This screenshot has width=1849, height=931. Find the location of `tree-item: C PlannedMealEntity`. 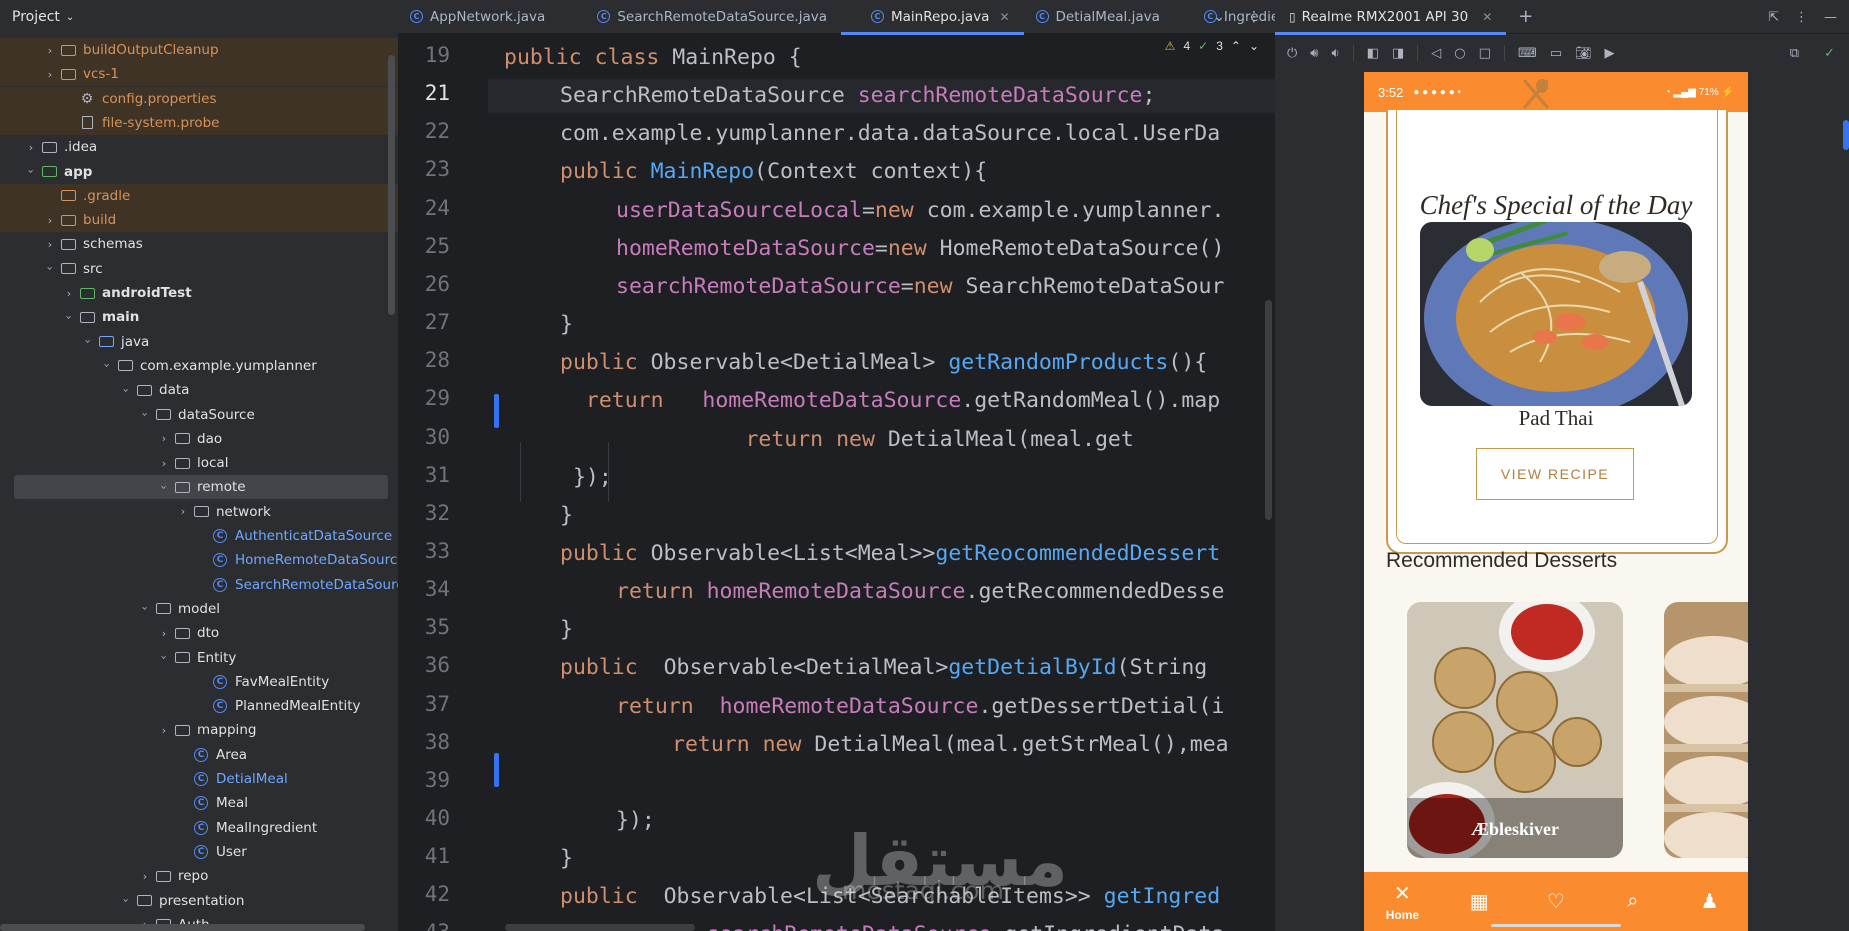

tree-item: C PlannedMealEntity is located at coordinates (199, 706).